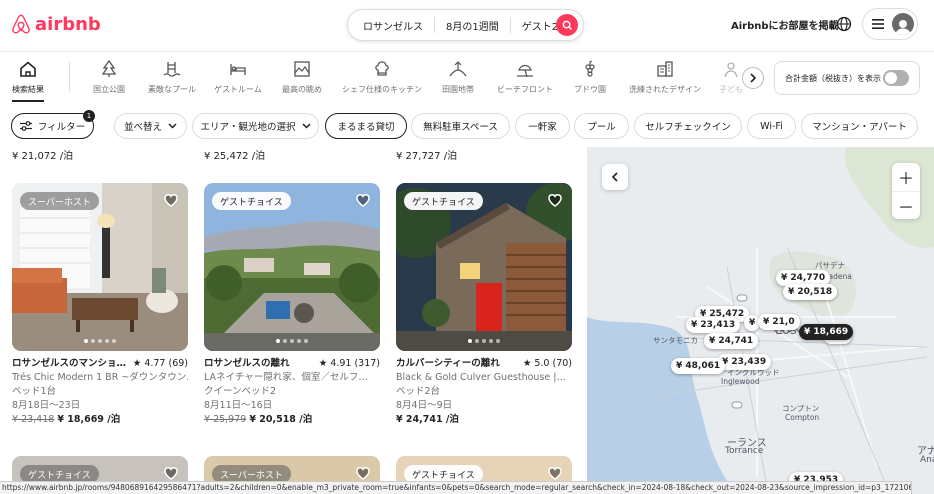 This screenshot has height=494, width=934. Describe the element at coordinates (43, 156) in the screenshot. I see `listing-price: ¥ 21,072 /泊` at that location.